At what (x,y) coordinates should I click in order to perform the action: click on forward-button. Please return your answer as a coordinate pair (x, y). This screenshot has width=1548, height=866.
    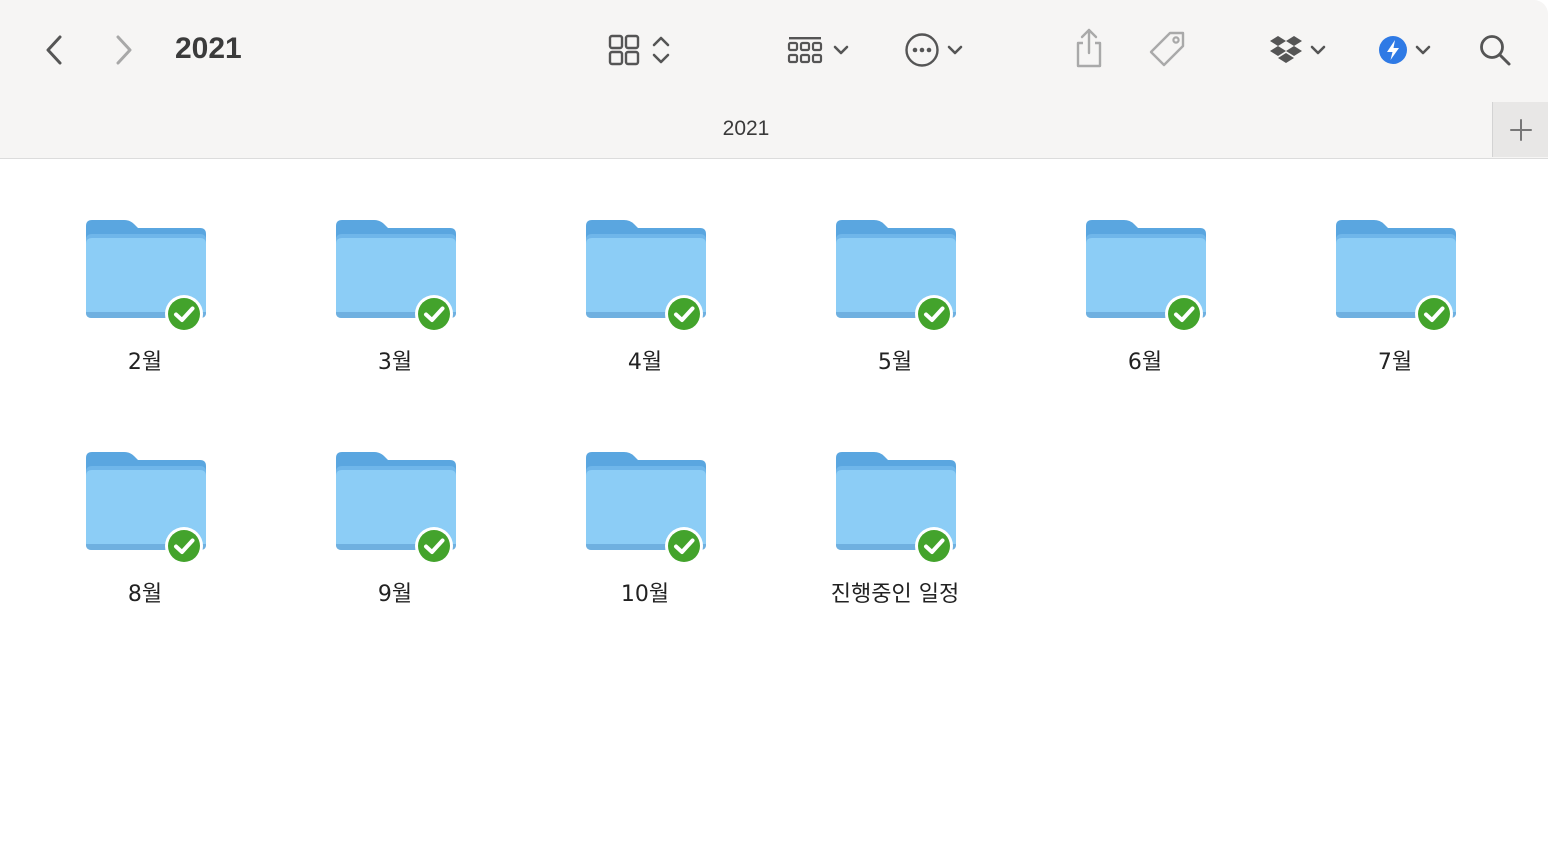
    Looking at the image, I should click on (124, 50).